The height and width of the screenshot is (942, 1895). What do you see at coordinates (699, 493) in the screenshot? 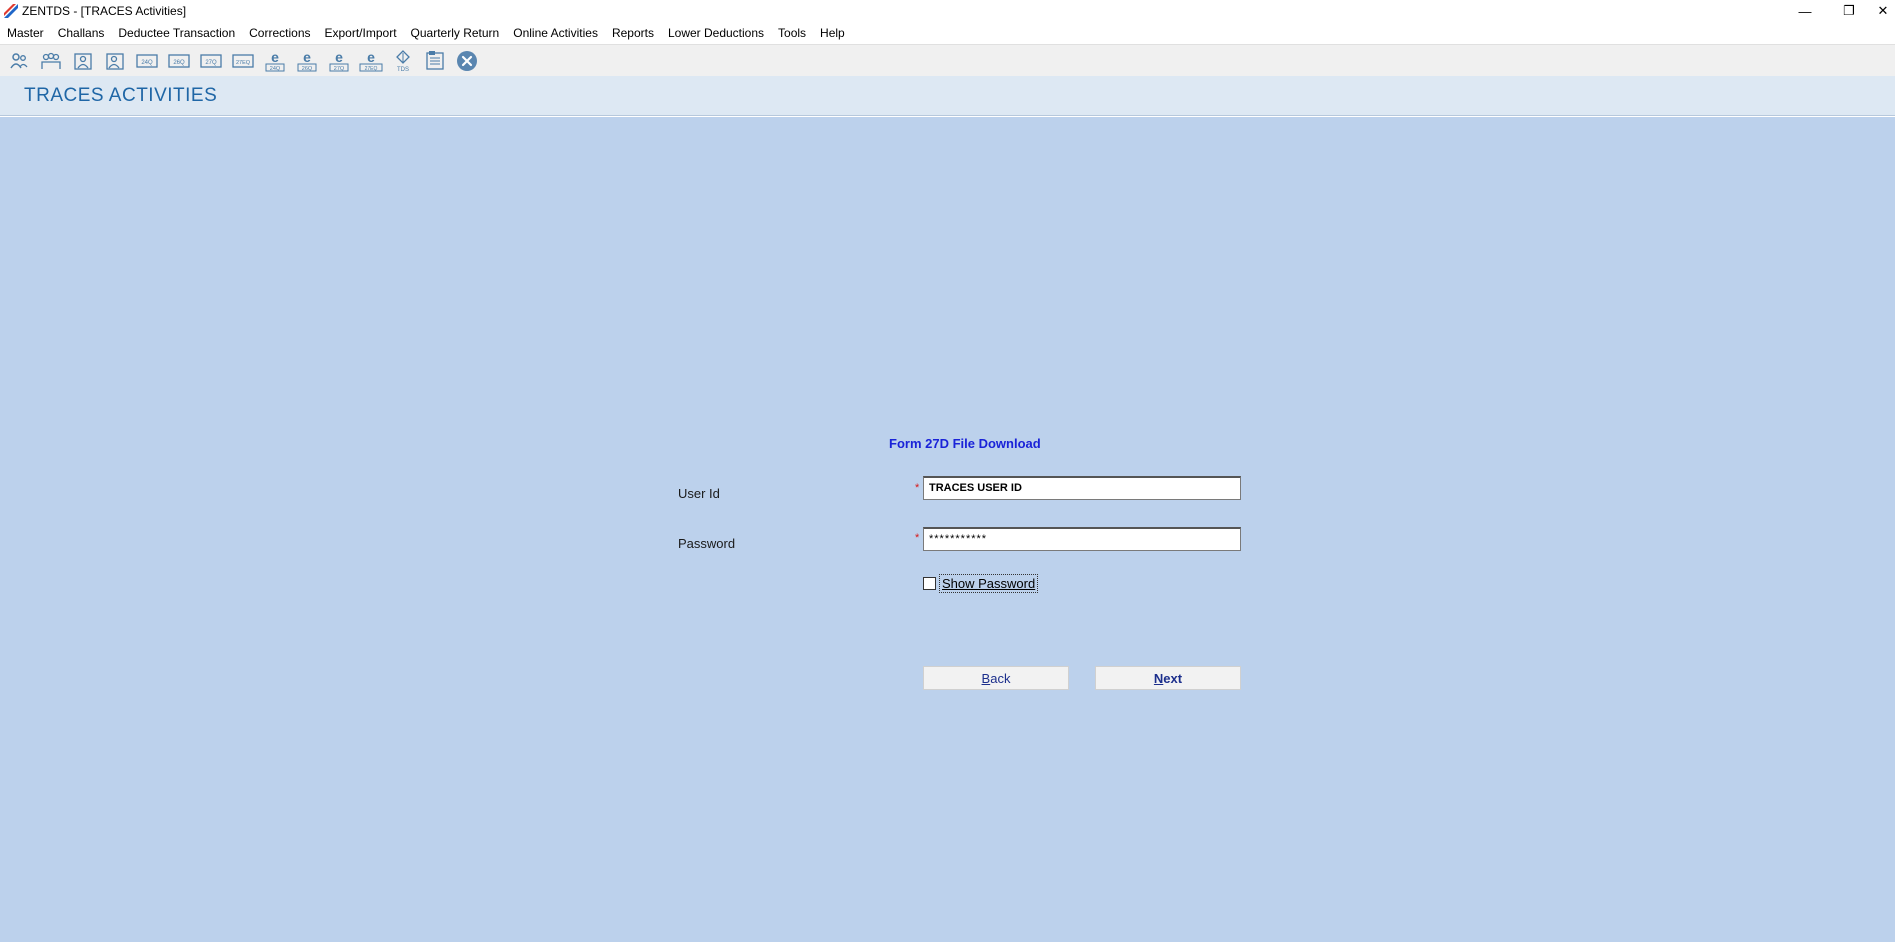
I see `user-id-label: User Id` at bounding box center [699, 493].